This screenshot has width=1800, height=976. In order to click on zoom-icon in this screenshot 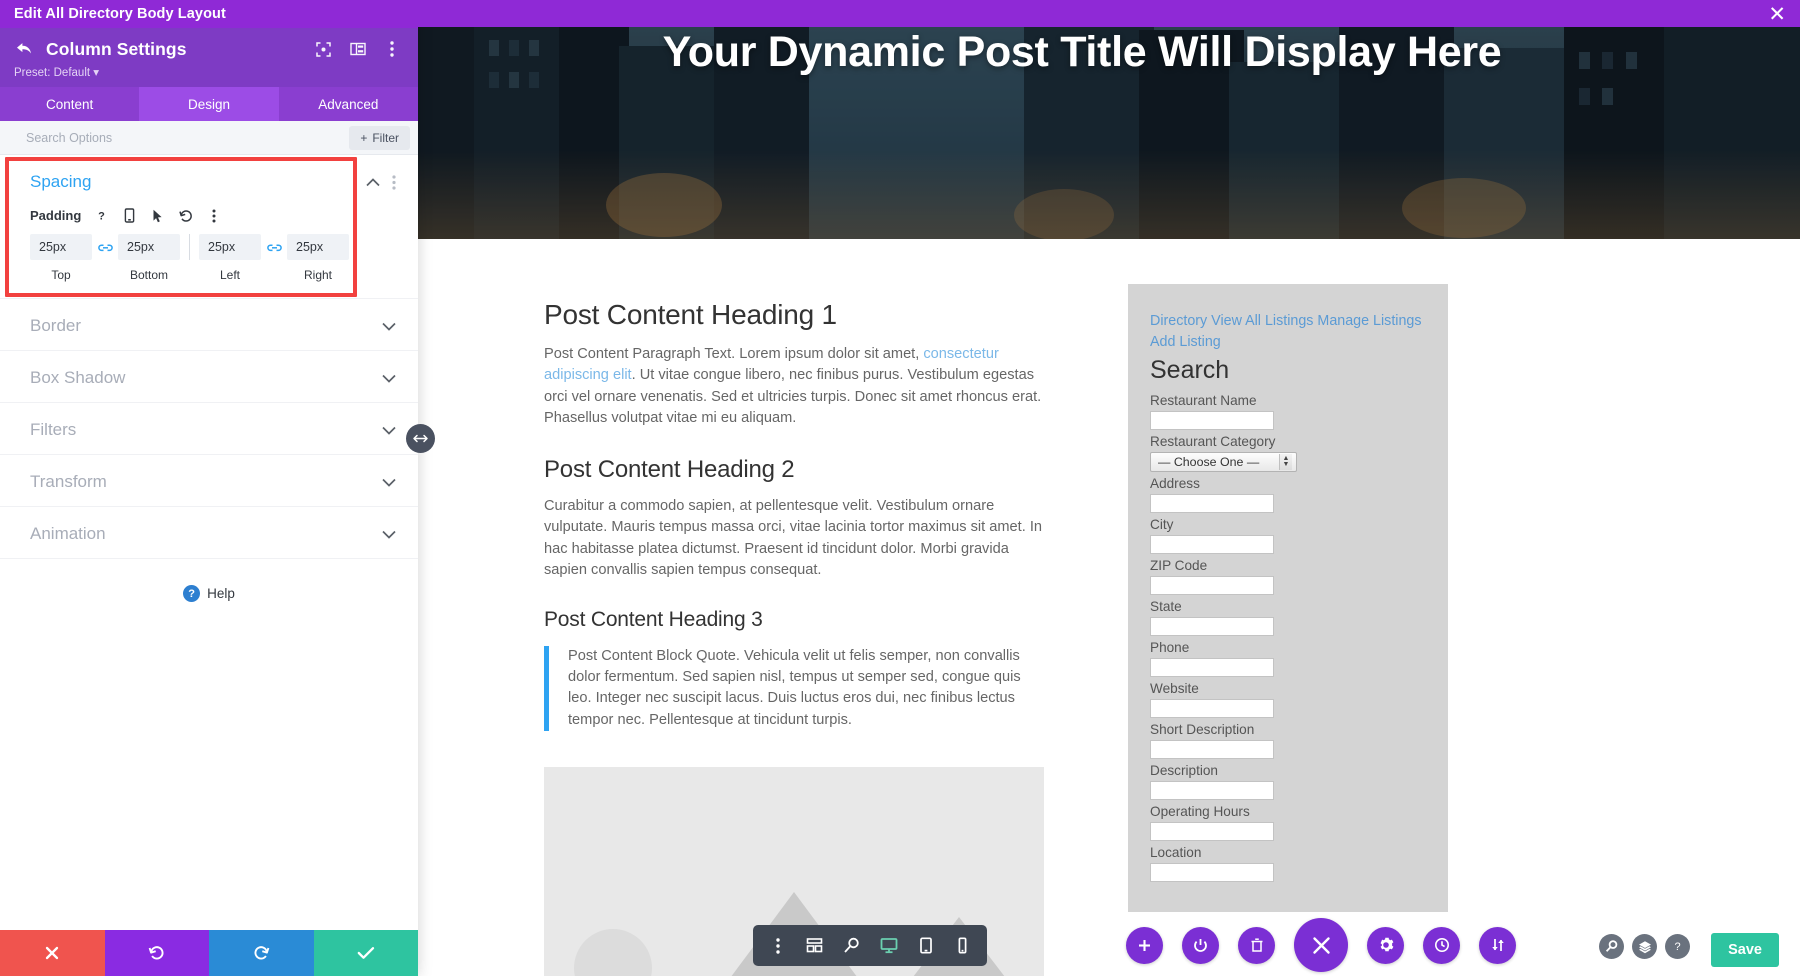, I will do `click(1611, 946)`.